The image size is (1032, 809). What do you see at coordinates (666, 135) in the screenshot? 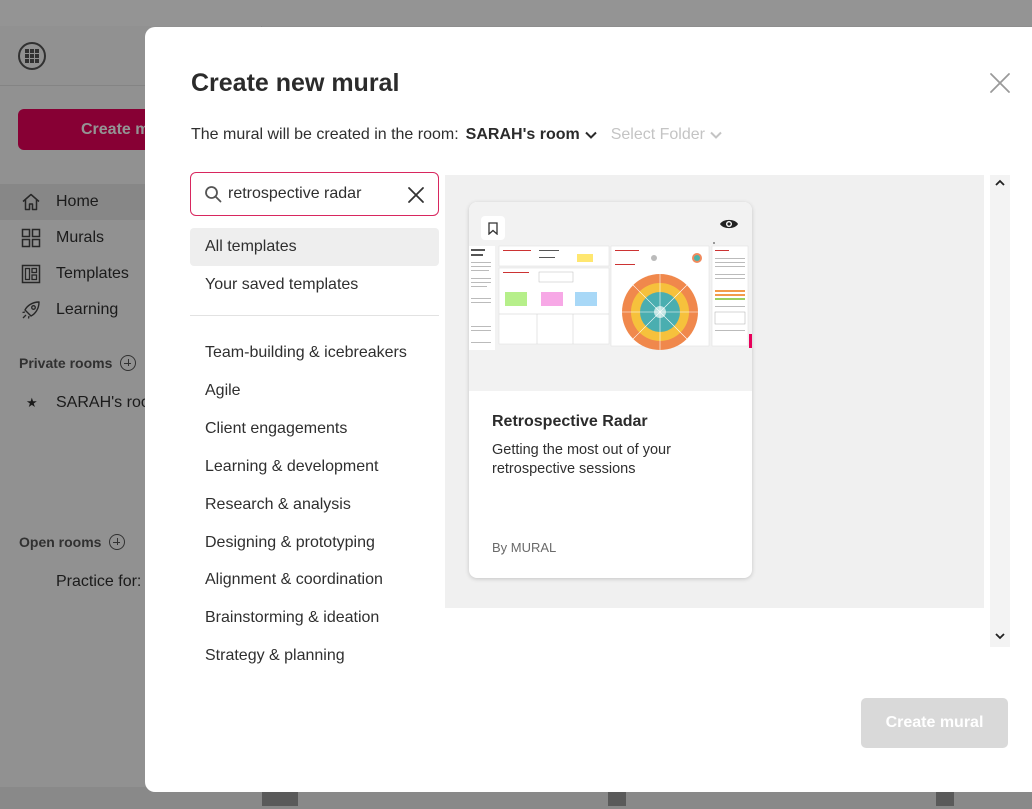
I see `folder-dropdown: Select Folder` at bounding box center [666, 135].